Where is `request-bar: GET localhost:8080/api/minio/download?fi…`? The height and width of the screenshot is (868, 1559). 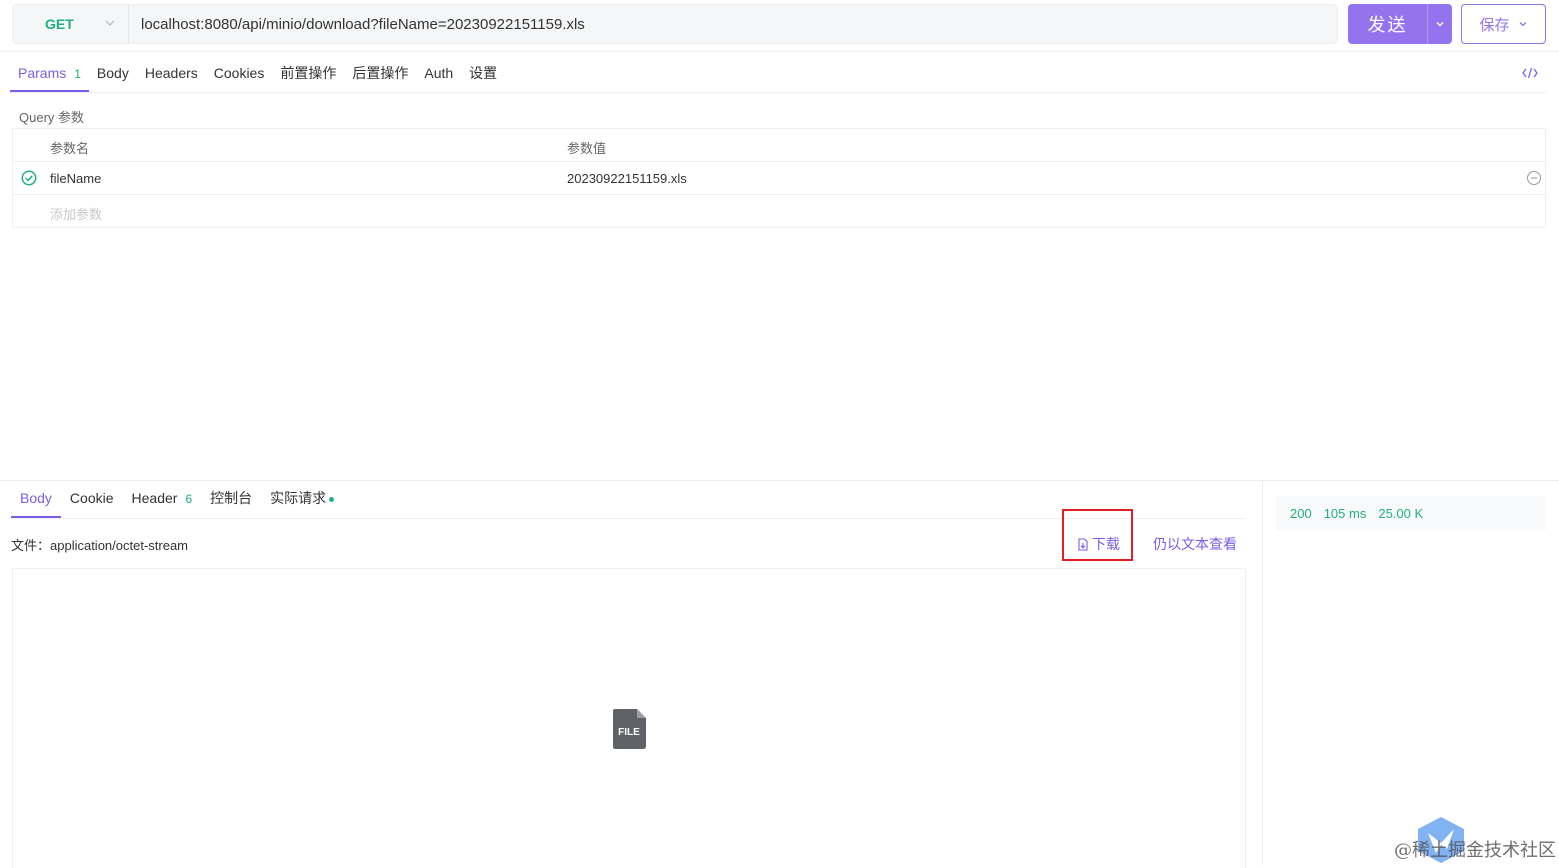
request-bar: GET localhost:8080/api/minio/download?fi… is located at coordinates (675, 24).